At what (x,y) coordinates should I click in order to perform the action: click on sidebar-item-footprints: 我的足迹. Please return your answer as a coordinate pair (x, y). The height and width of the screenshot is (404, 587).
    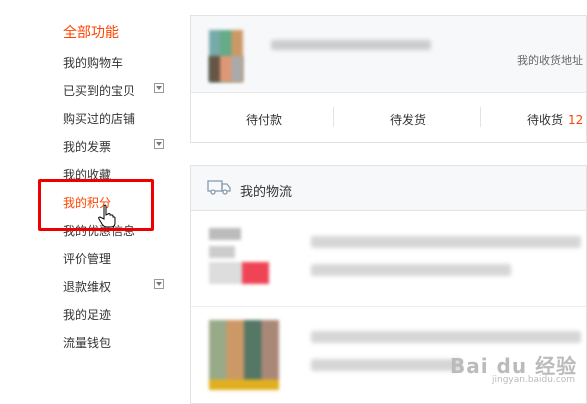
    Looking at the image, I should click on (87, 314).